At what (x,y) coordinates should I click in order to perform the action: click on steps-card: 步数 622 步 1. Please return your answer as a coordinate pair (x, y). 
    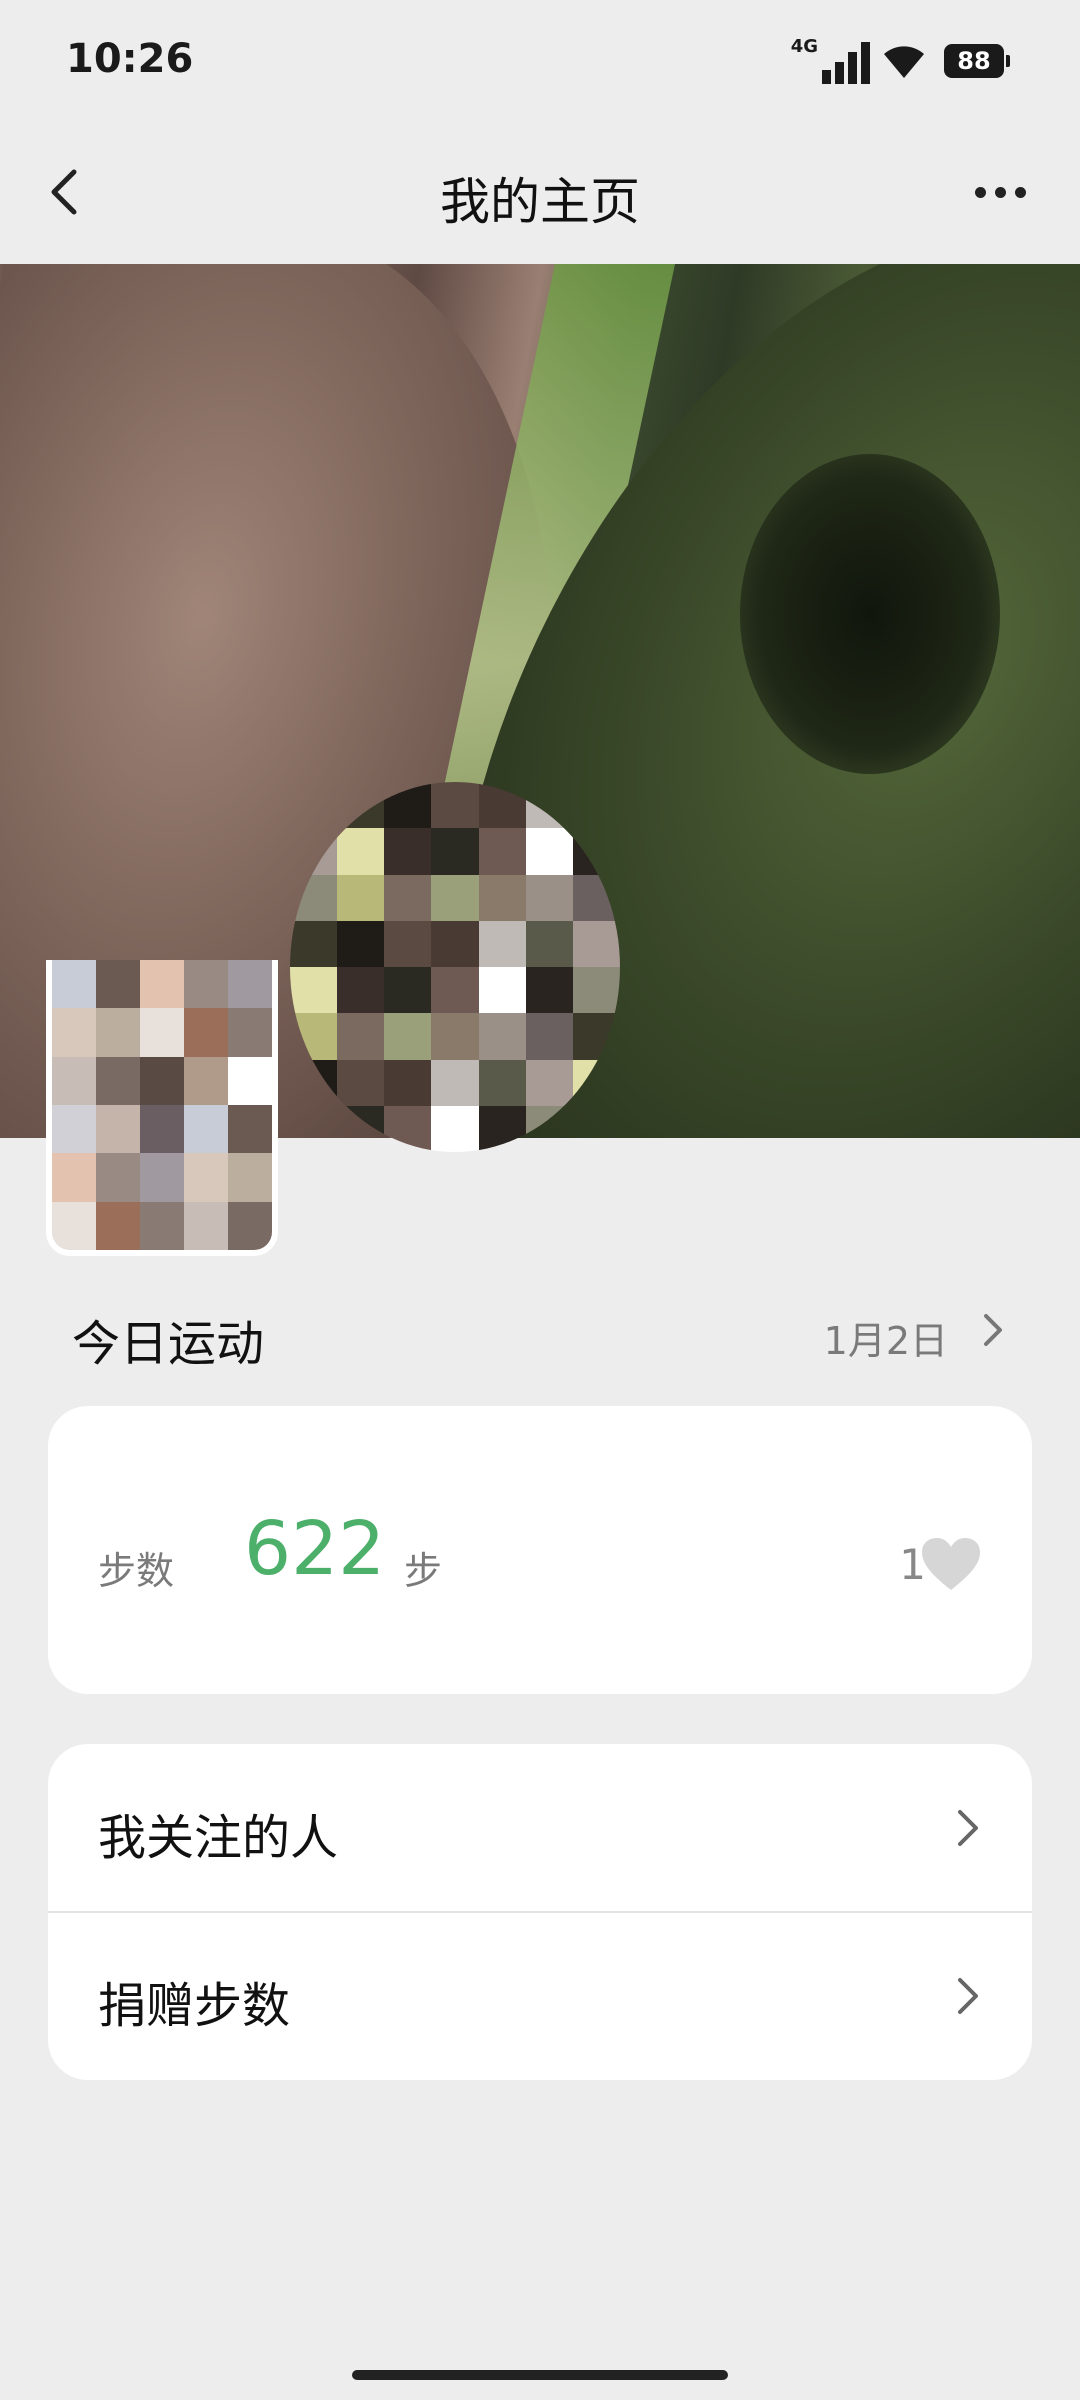
    Looking at the image, I should click on (540, 1550).